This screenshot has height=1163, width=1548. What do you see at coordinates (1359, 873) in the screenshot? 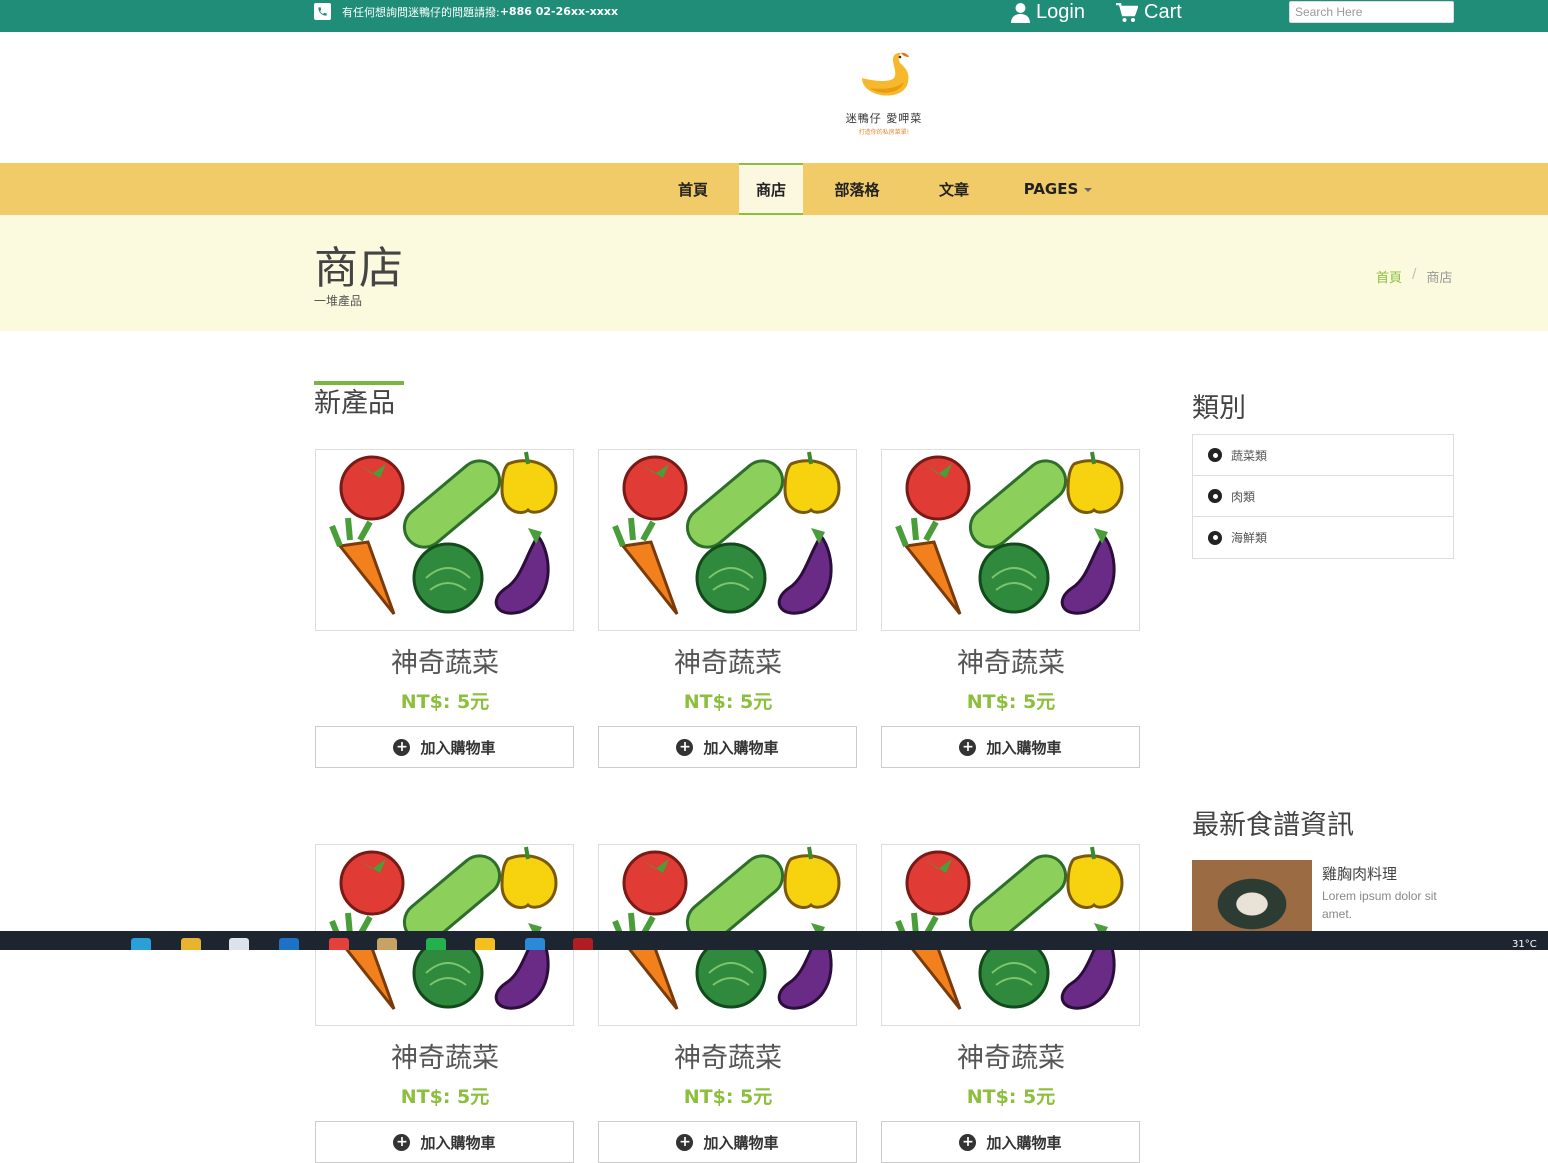
I see `recipe-title: 雞胸肉料理` at bounding box center [1359, 873].